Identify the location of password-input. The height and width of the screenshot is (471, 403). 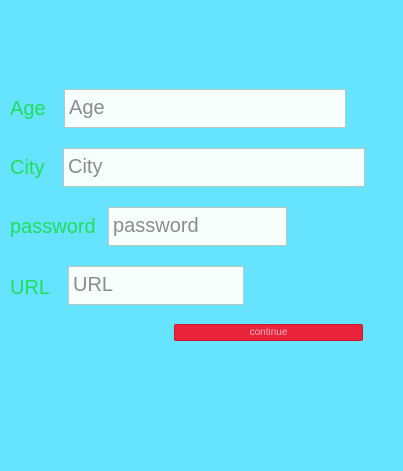
(197, 226).